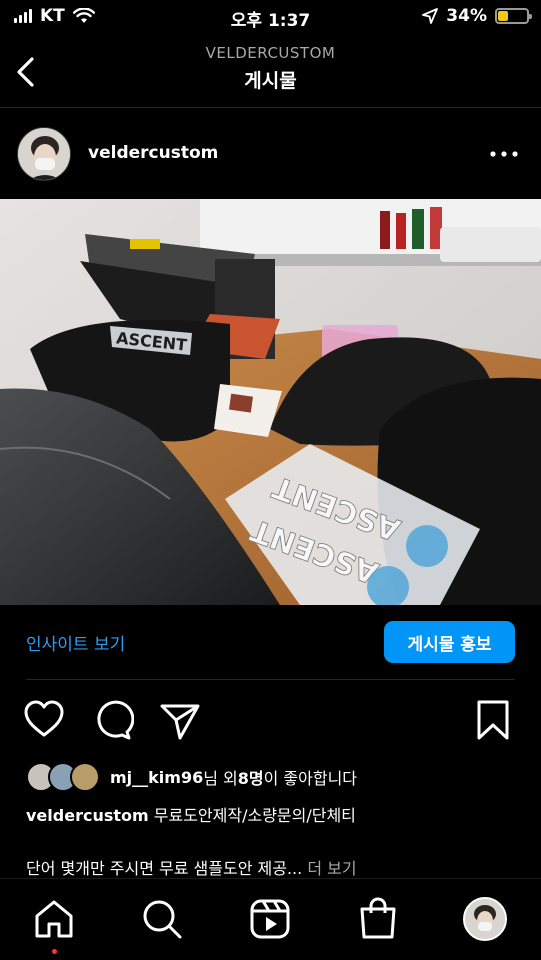 This screenshot has width=541, height=960. I want to click on divider, so click(270, 679).